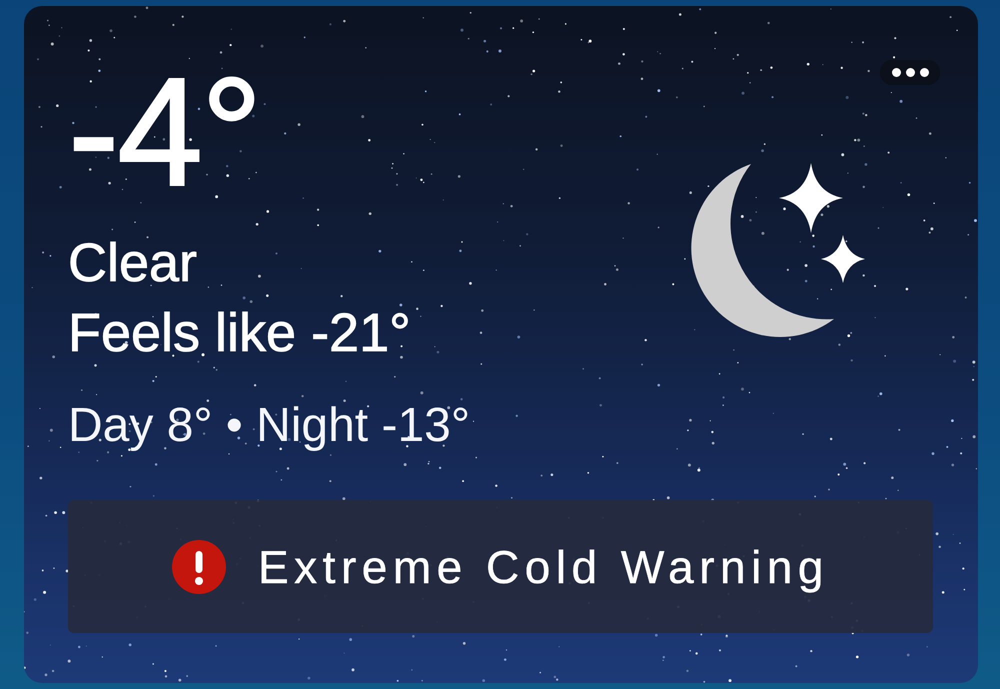  Describe the element at coordinates (199, 567) in the screenshot. I see `alert-icon` at that location.